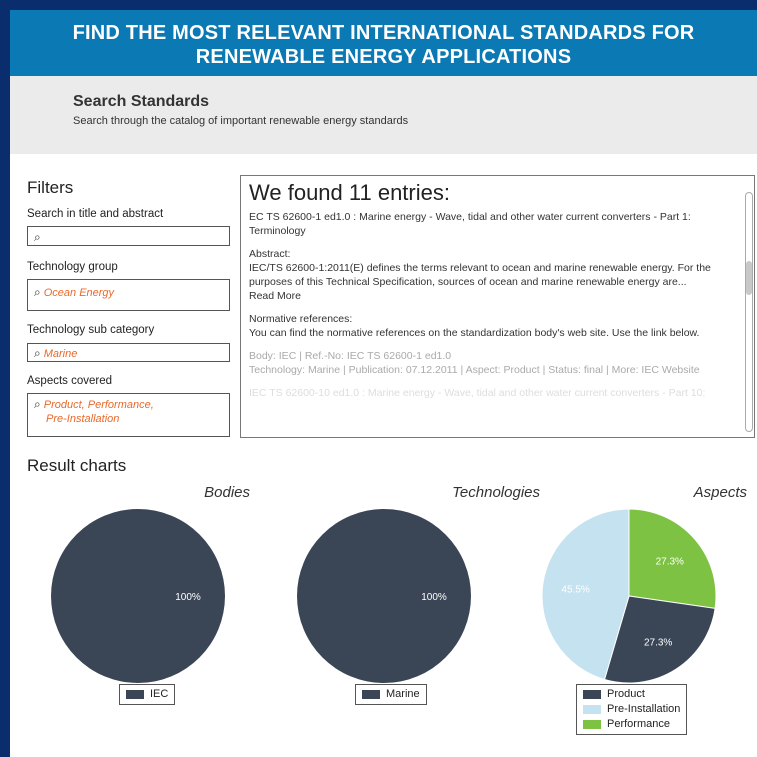 The image size is (757, 757). What do you see at coordinates (91, 330) in the screenshot?
I see `technology-sub-category-label: Technology sub category` at bounding box center [91, 330].